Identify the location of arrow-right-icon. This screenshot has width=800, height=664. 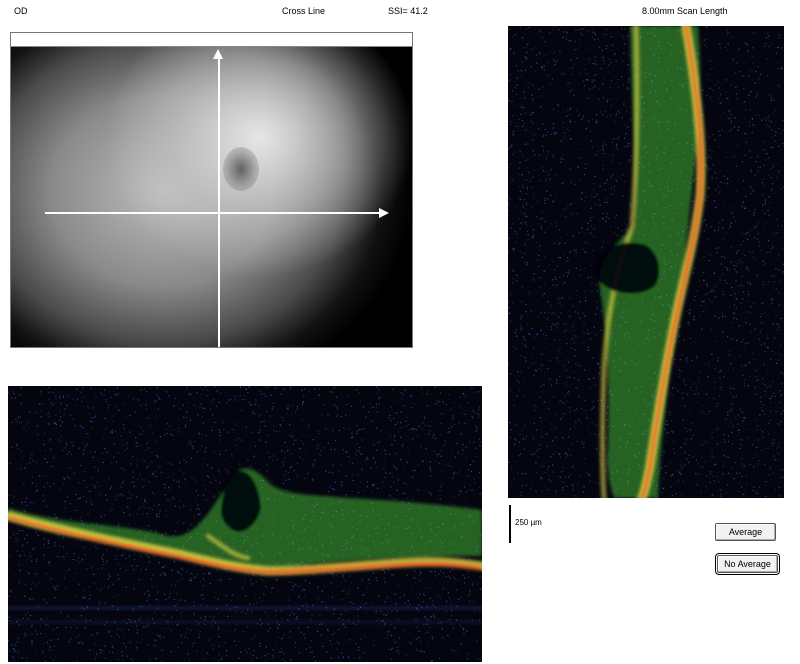
(384, 213).